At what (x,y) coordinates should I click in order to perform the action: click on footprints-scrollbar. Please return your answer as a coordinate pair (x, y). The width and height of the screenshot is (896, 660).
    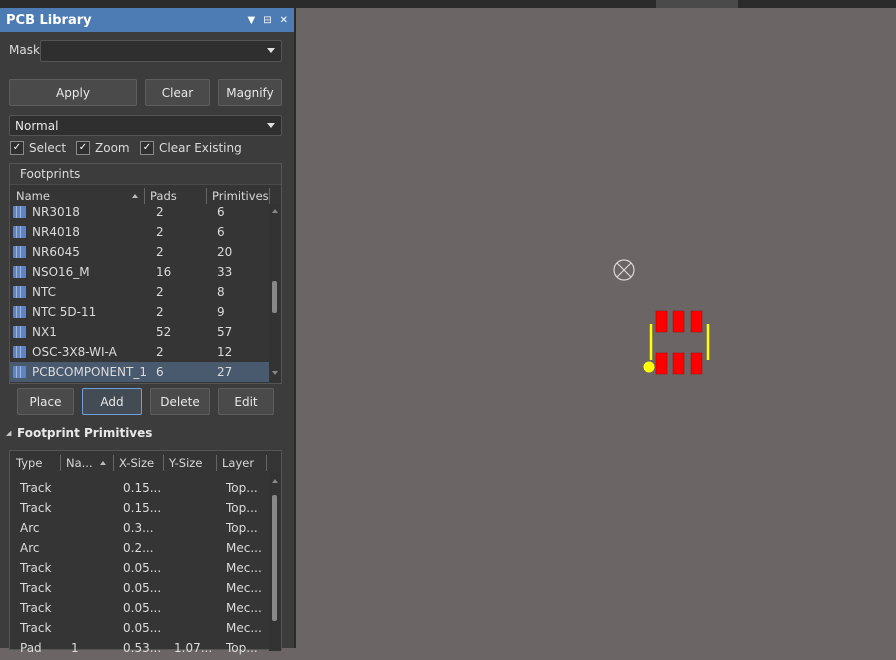
    Looking at the image, I should click on (275, 293).